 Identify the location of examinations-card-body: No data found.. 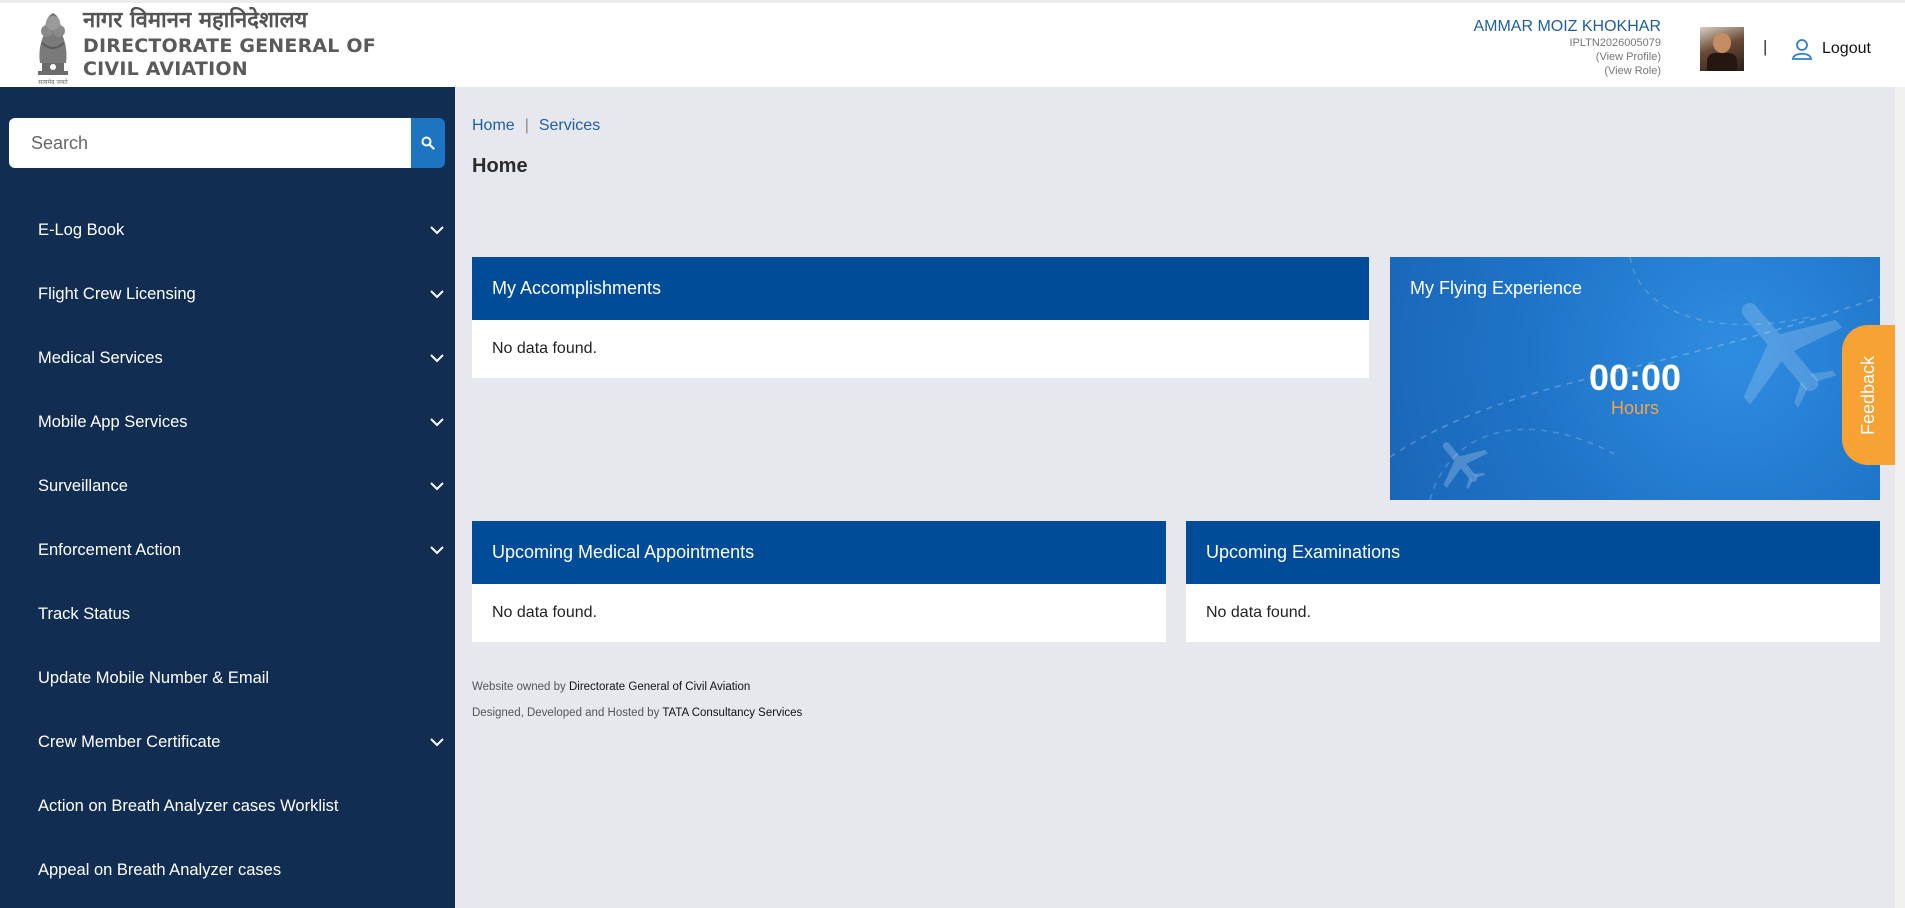
(1258, 612).